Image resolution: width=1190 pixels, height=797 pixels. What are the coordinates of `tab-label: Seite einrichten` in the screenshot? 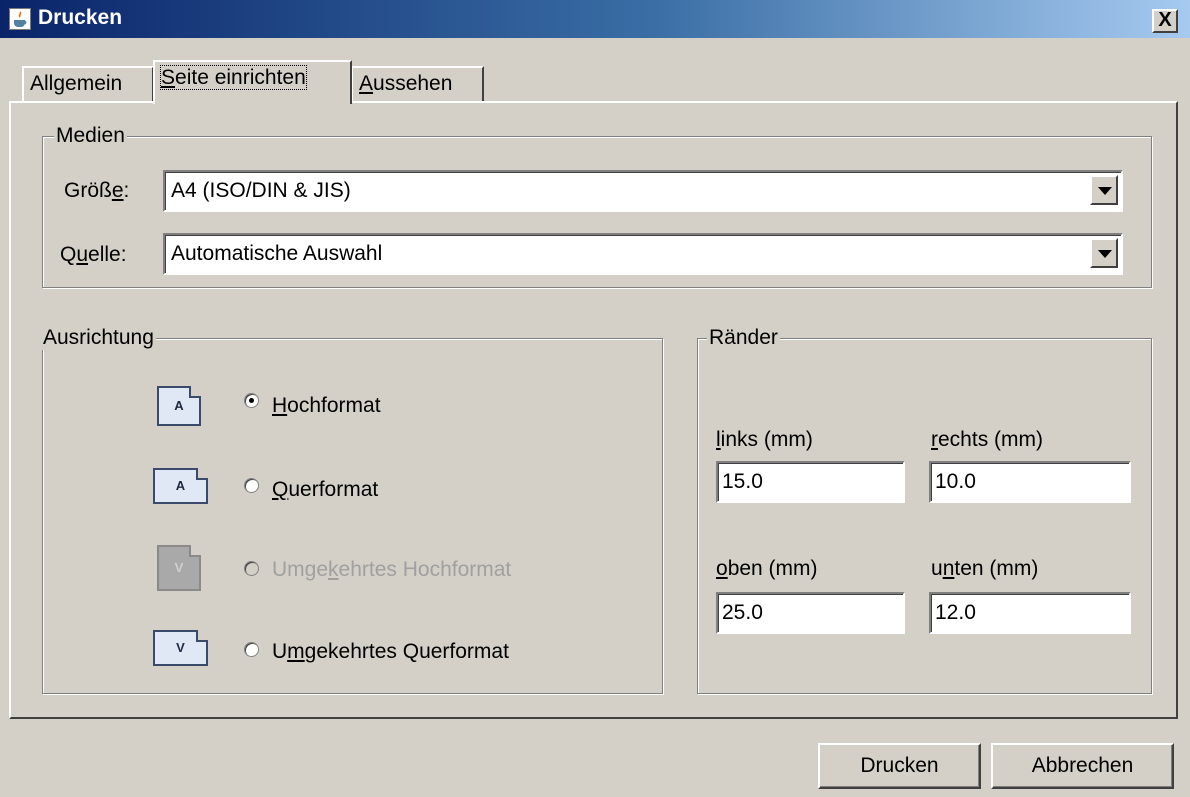 It's located at (233, 77).